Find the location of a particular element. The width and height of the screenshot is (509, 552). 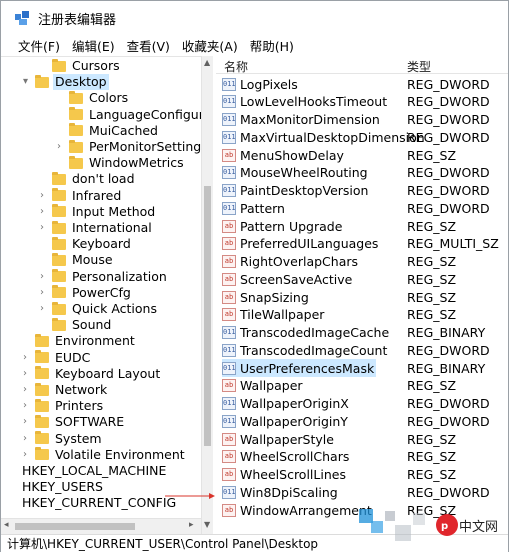

value-row: 011 LogPixels REG_DWORD is located at coordinates (362, 84).